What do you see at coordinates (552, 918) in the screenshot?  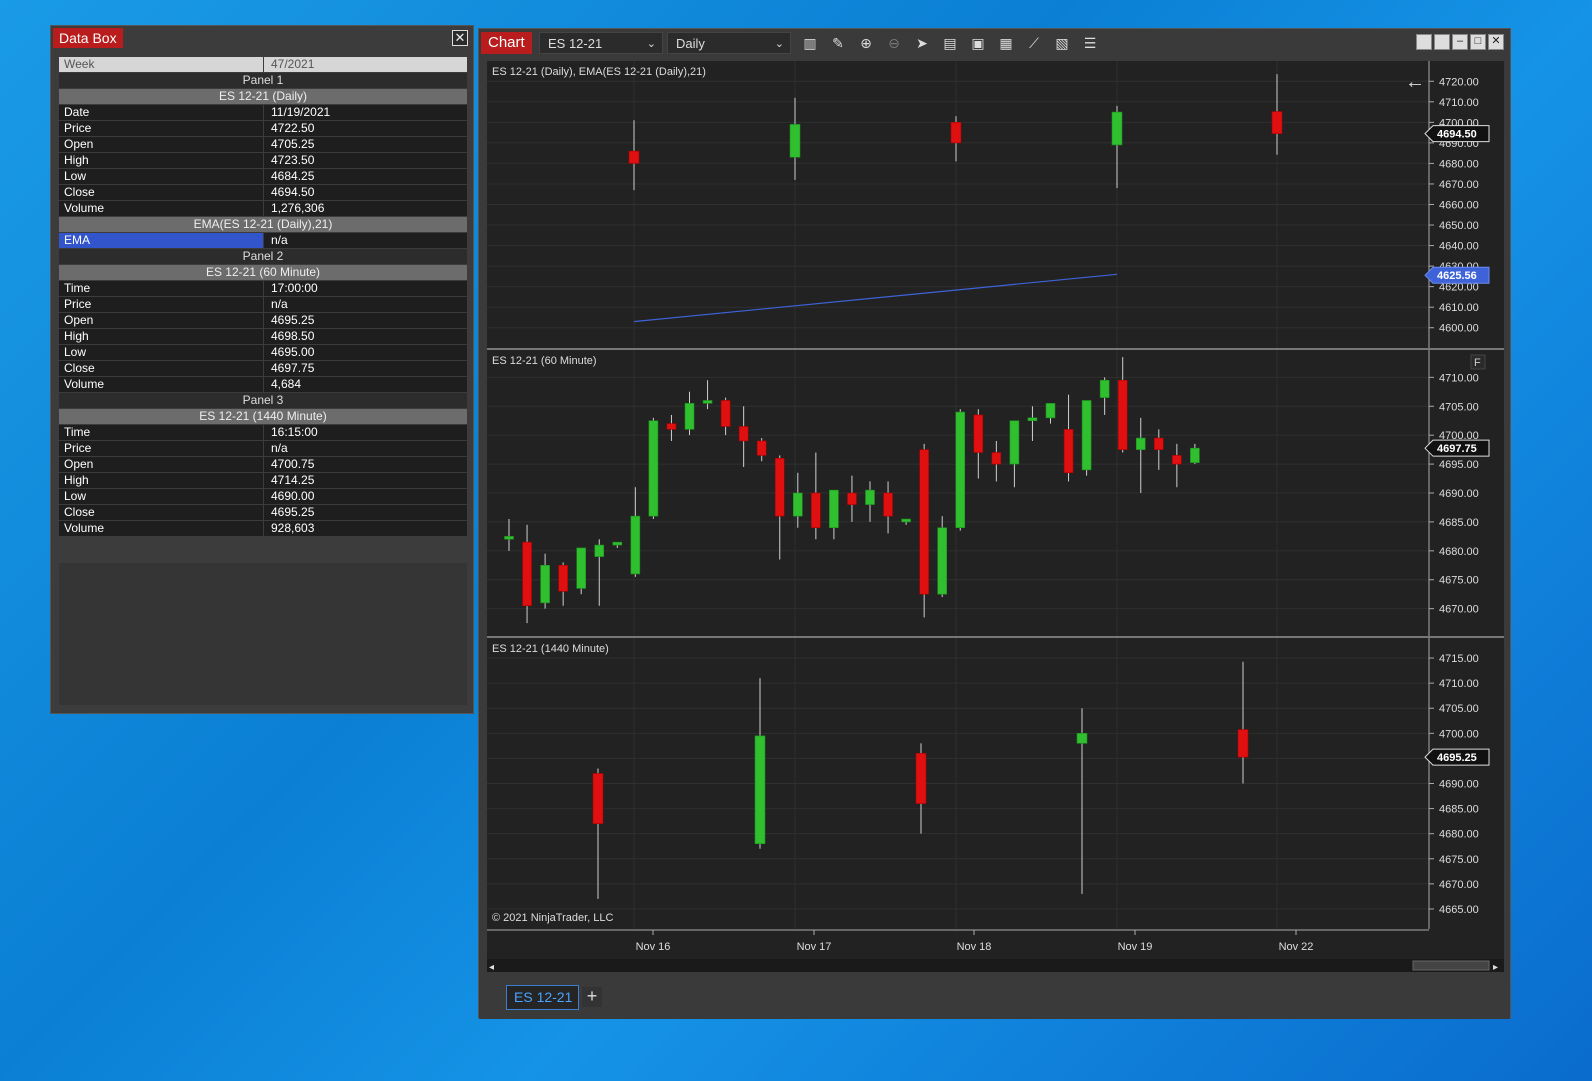 I see `copyright-text: © 2021 NinjaTrader, LLC` at bounding box center [552, 918].